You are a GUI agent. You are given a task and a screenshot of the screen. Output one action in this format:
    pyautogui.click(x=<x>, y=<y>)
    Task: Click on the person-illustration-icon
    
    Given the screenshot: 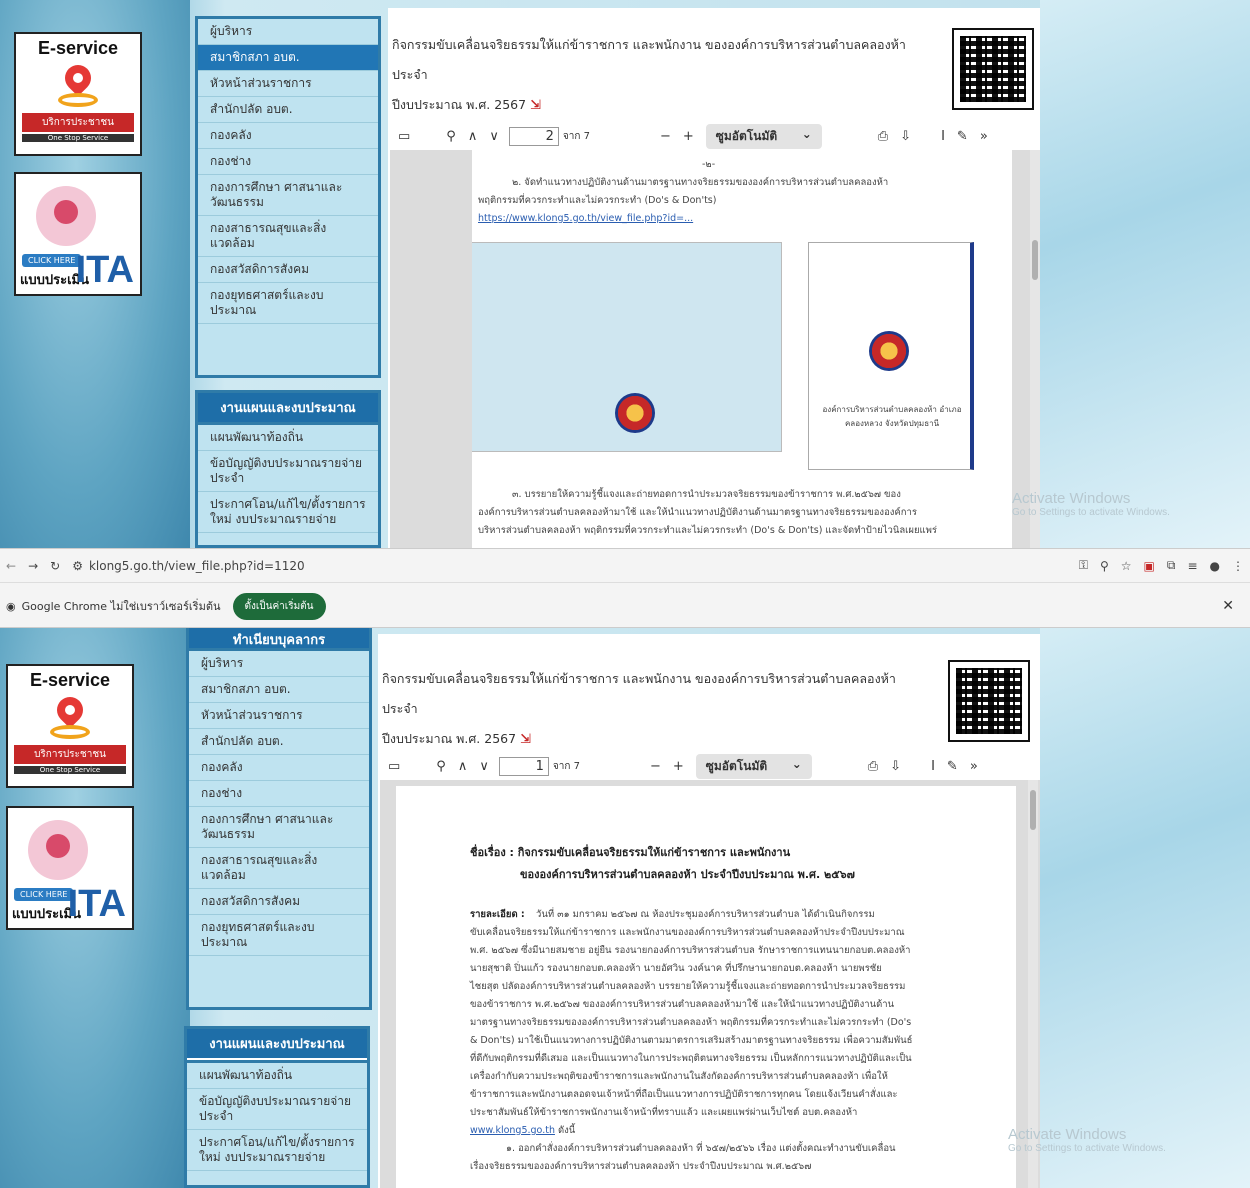 What is the action you would take?
    pyautogui.click(x=58, y=850)
    